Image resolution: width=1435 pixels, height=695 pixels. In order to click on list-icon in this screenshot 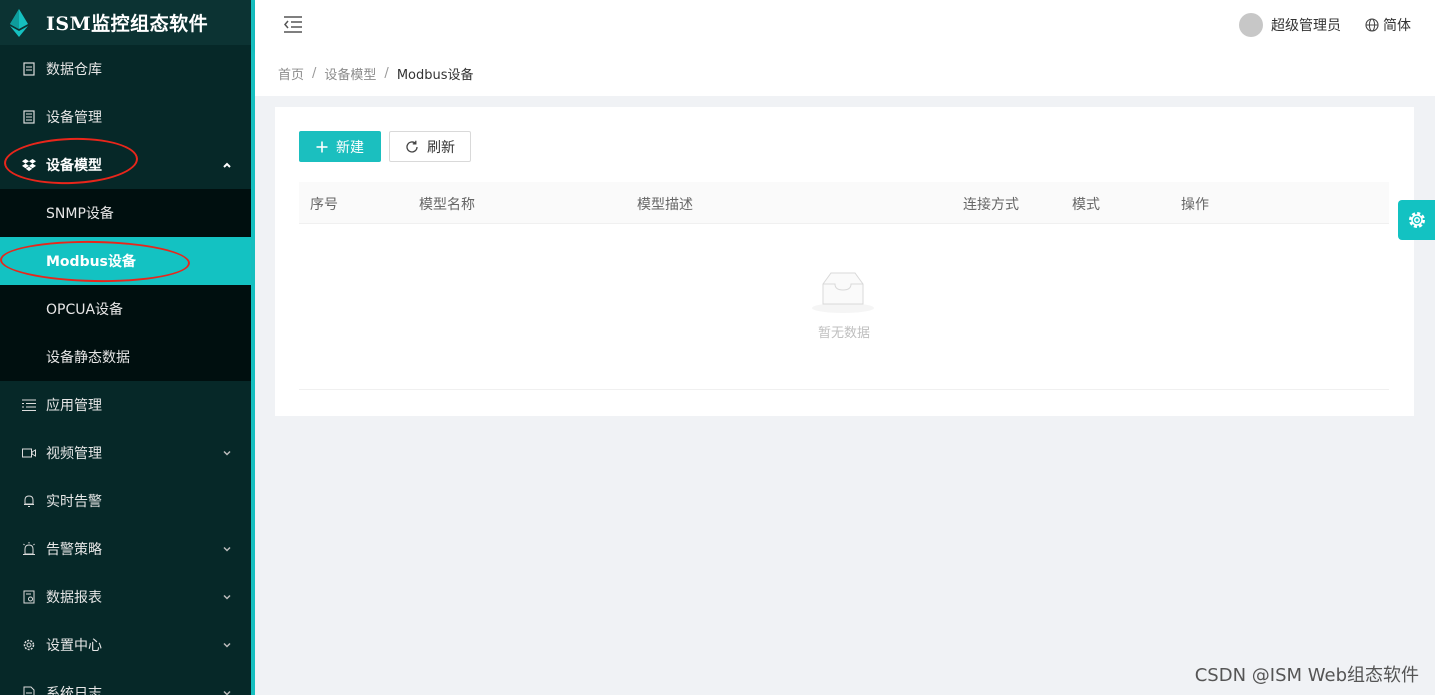, I will do `click(29, 405)`.